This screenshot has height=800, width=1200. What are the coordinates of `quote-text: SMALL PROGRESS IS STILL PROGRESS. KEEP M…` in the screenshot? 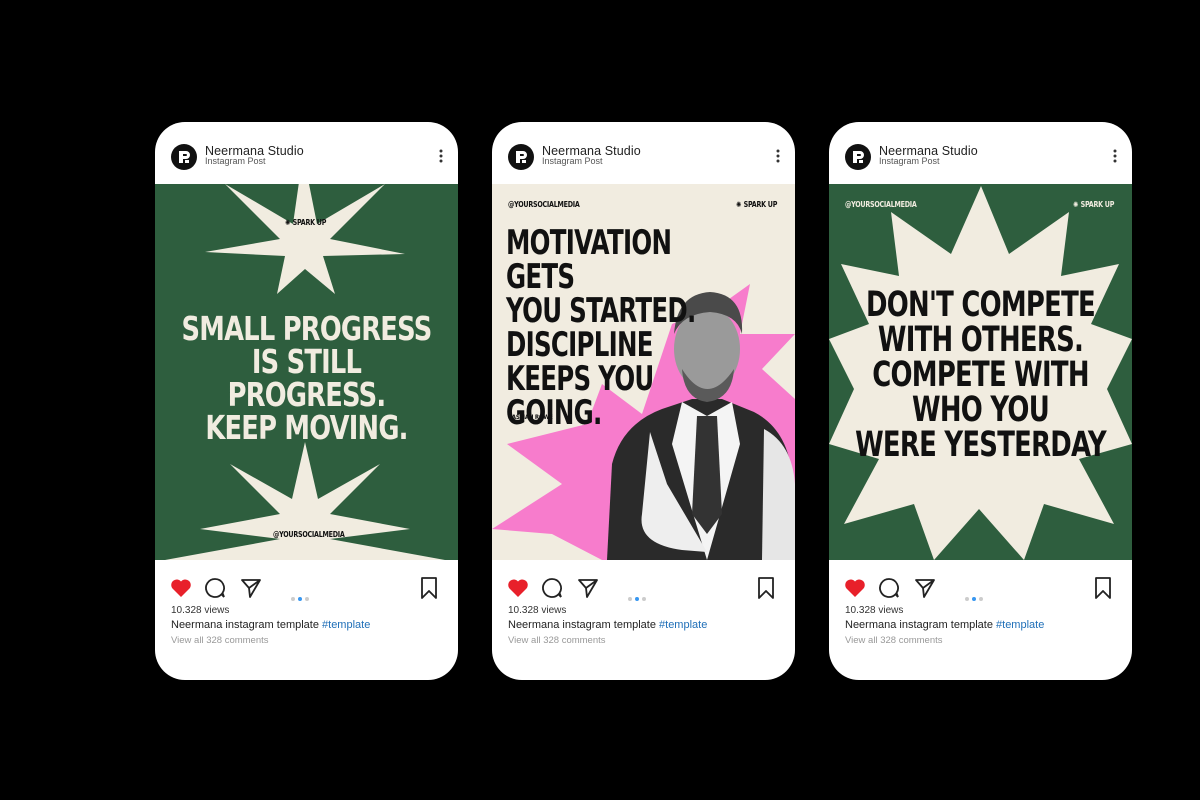 It's located at (307, 378).